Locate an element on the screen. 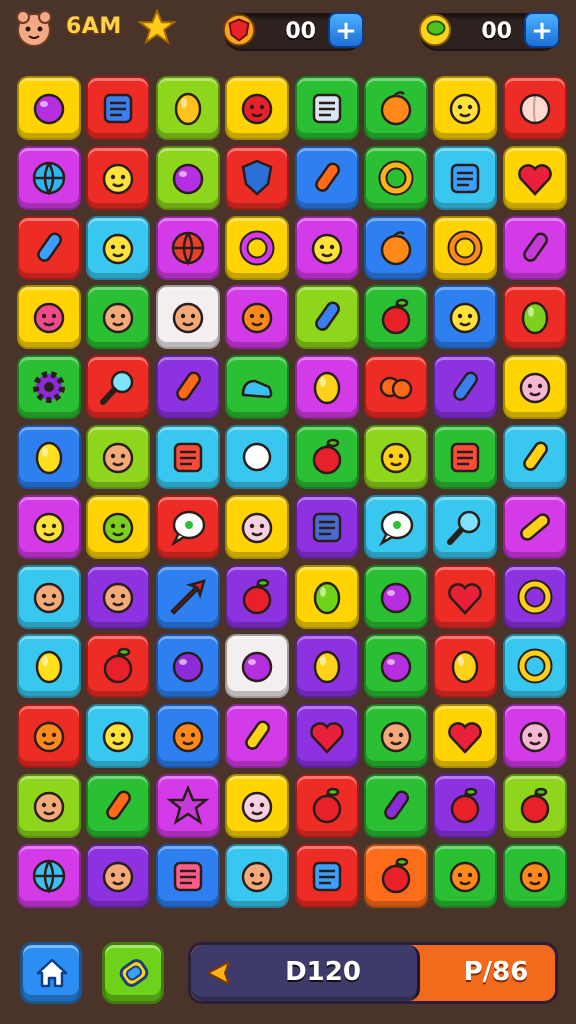 This screenshot has width=576, height=1024. add-currency-a-button: + is located at coordinates (346, 30).